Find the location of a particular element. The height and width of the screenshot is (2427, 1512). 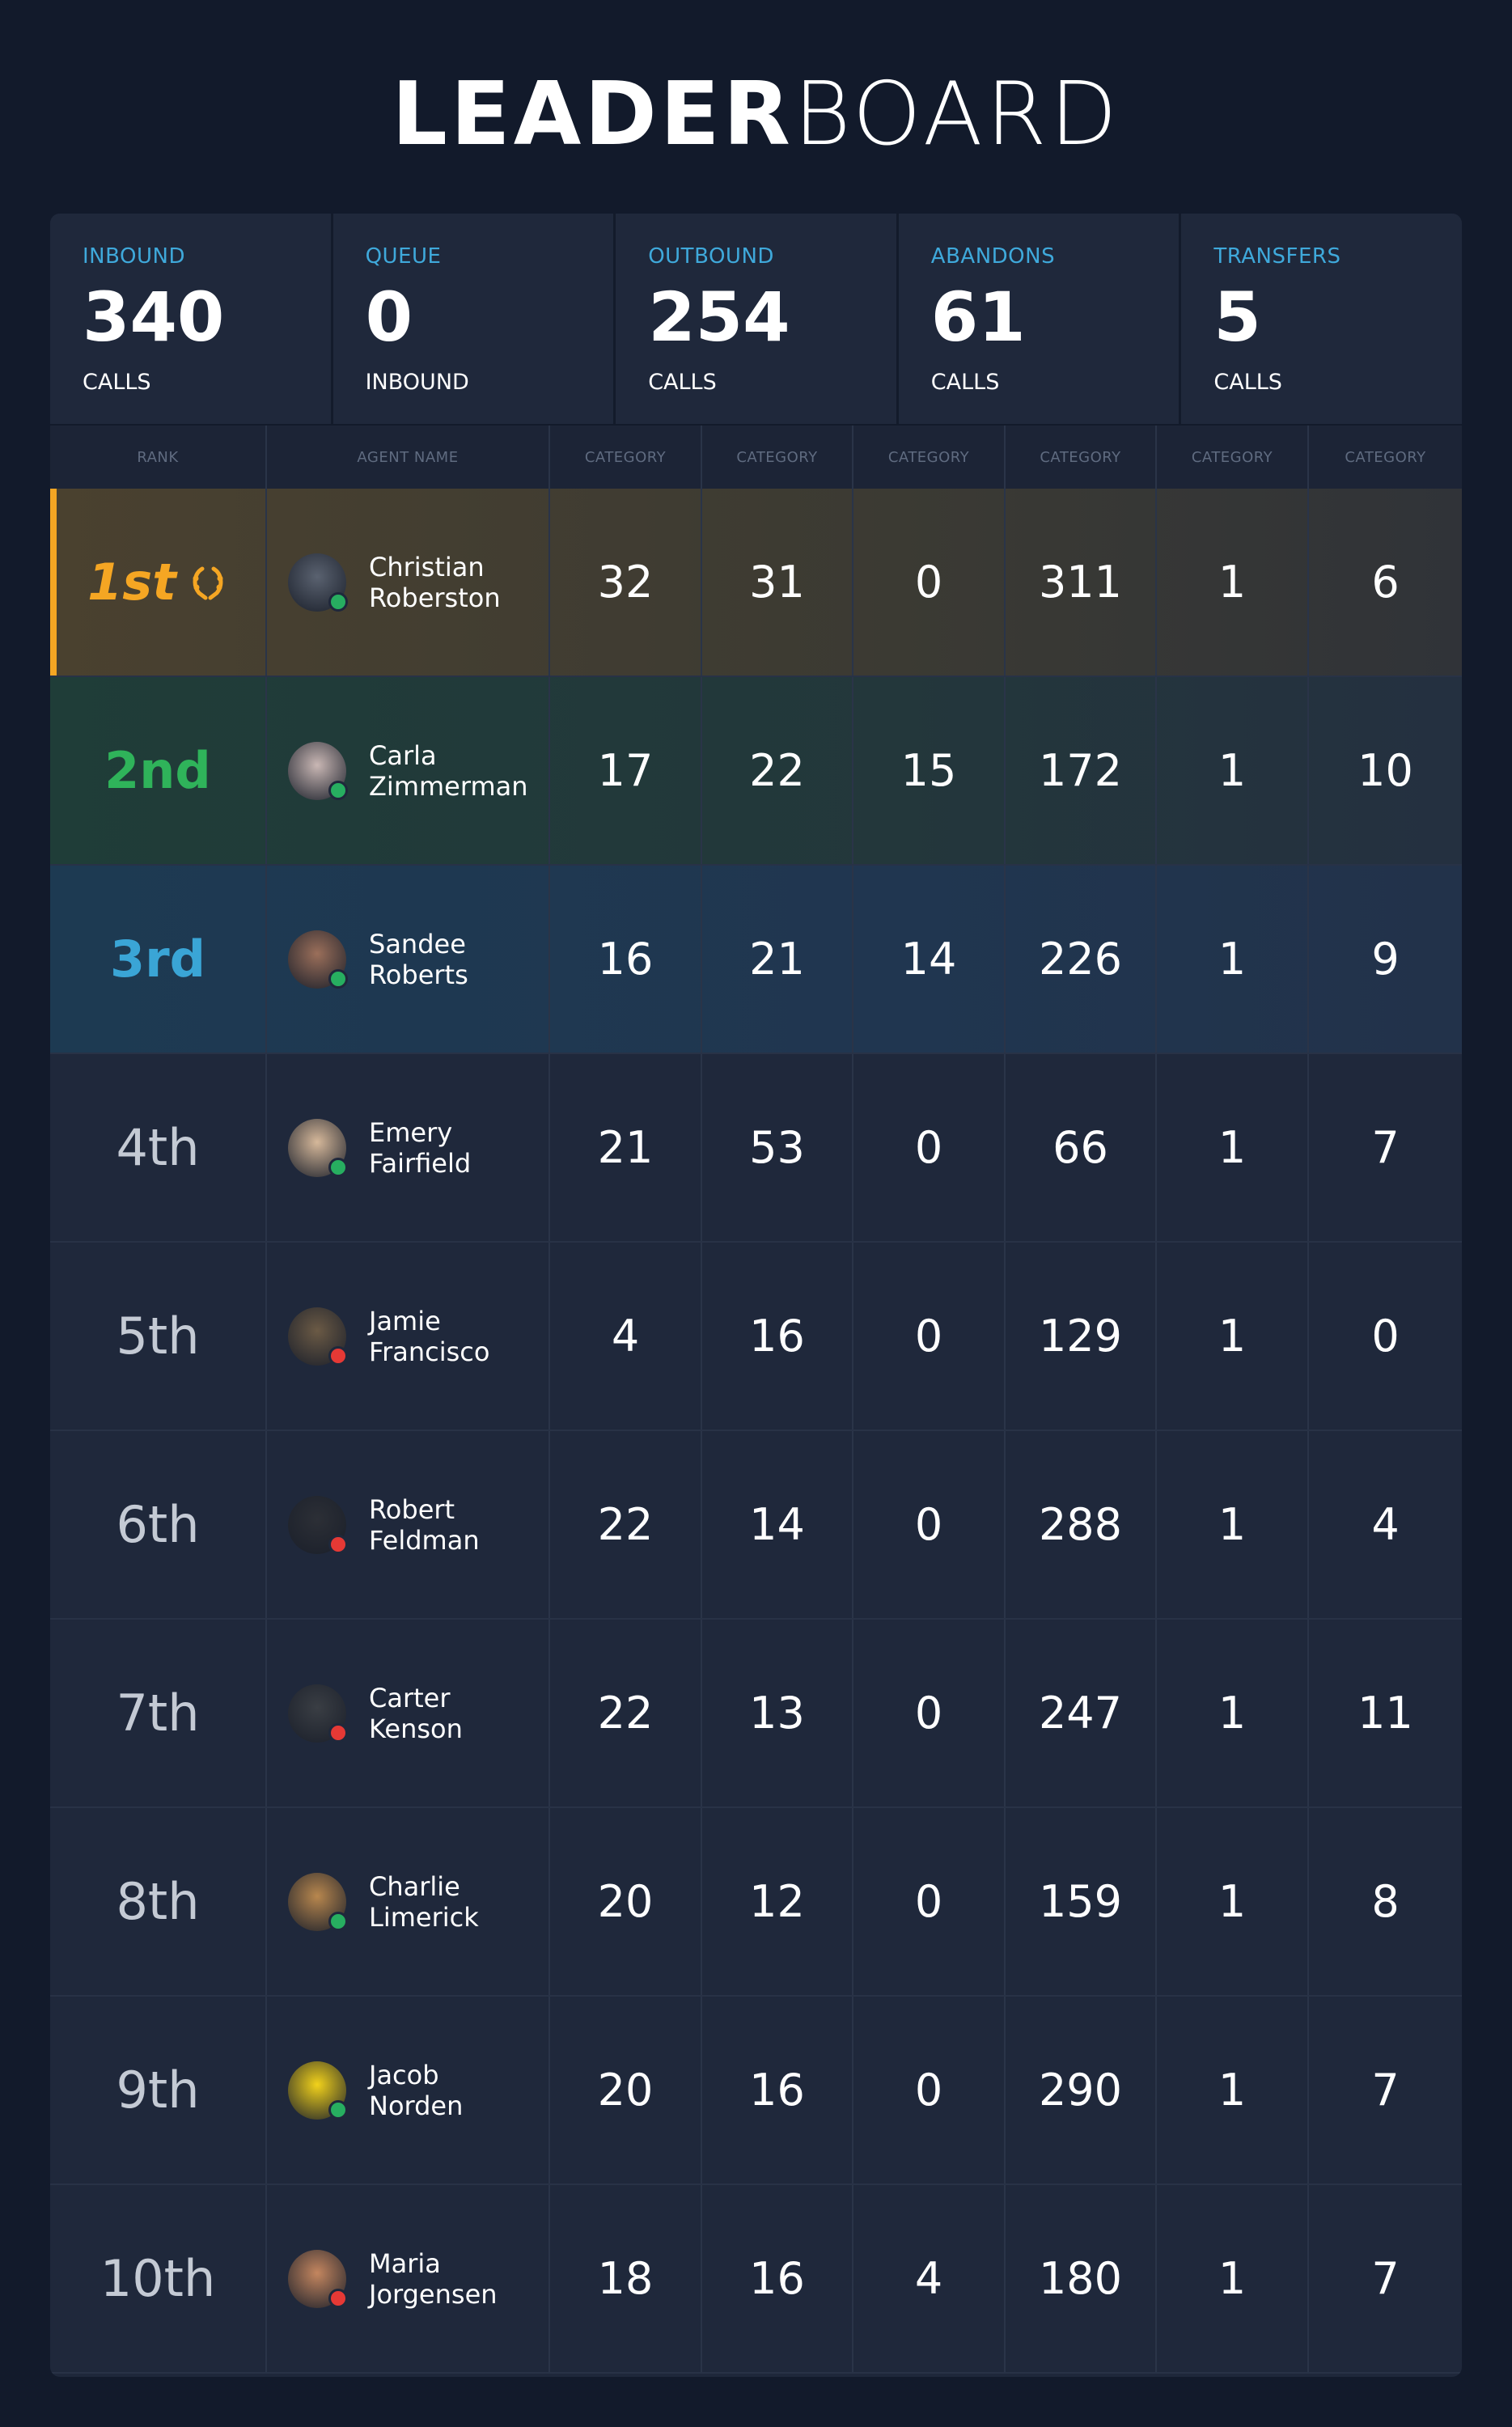

table-row: 4th Emery Fairfield 21 53 0 66 1 7 is located at coordinates (756, 1149).